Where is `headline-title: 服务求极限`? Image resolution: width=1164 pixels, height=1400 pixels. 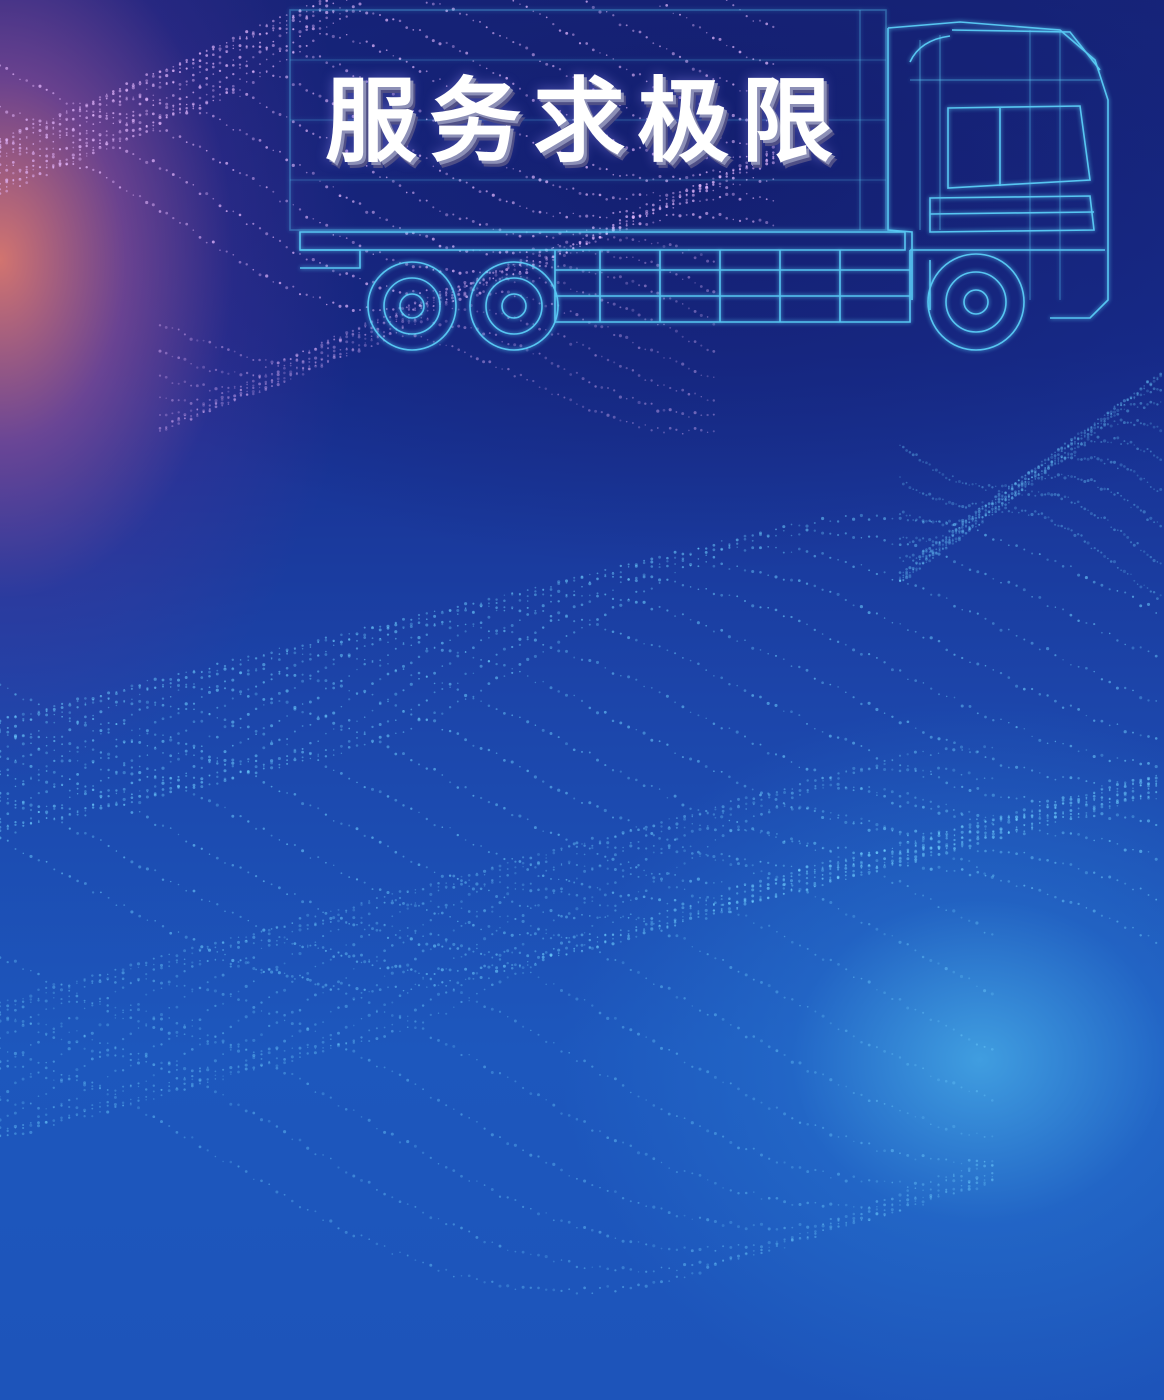
headline-title: 服务求极限 is located at coordinates (585, 121).